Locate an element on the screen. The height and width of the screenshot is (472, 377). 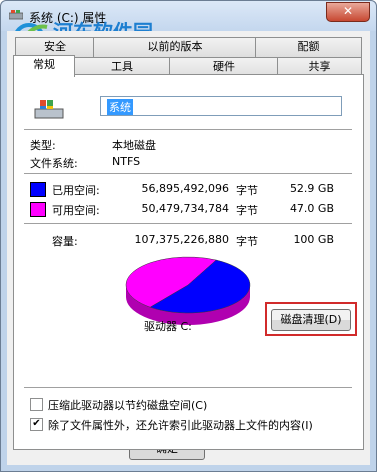
filesystem-value: NTFS is located at coordinates (126, 161).